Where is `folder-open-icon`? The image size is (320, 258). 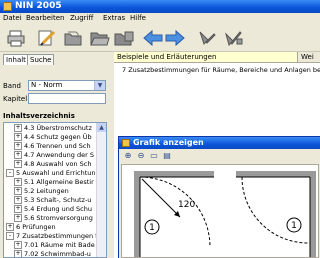 folder-open-icon is located at coordinates (100, 39).